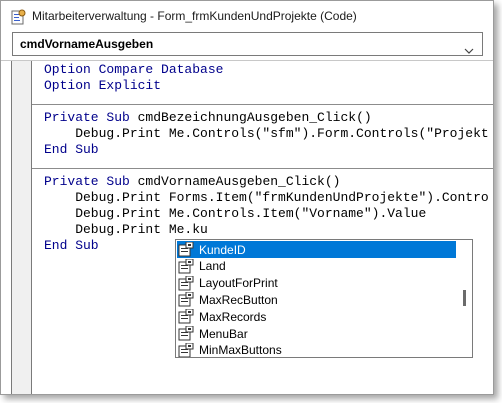 The image size is (502, 403). Describe the element at coordinates (212, 266) in the screenshot. I see `autocomplete-item-label: Land` at that location.